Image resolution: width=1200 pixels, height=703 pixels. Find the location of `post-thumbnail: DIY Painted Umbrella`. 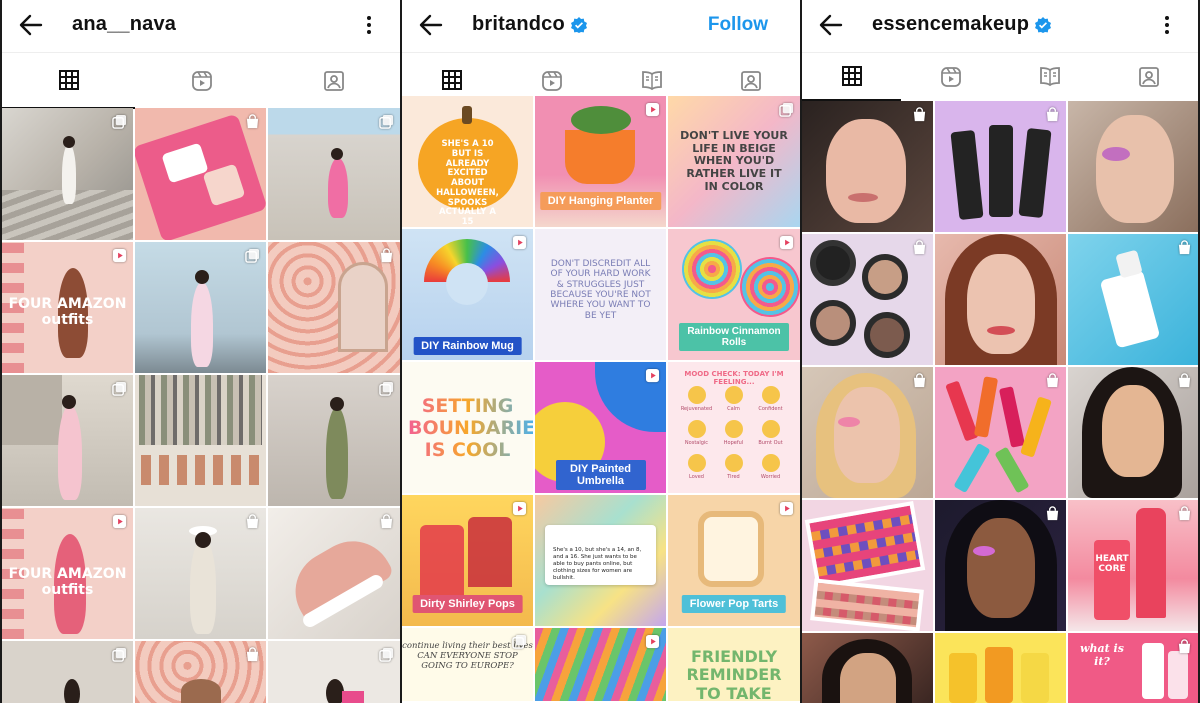

post-thumbnail: DIY Painted Umbrella is located at coordinates (600, 427).